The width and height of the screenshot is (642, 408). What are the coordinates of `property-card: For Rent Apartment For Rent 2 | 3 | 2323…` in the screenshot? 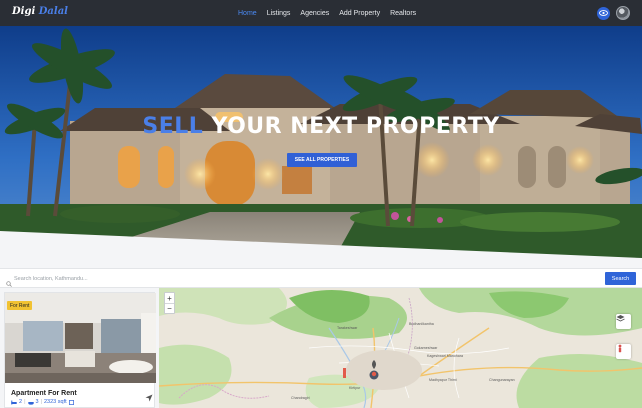 It's located at (80, 350).